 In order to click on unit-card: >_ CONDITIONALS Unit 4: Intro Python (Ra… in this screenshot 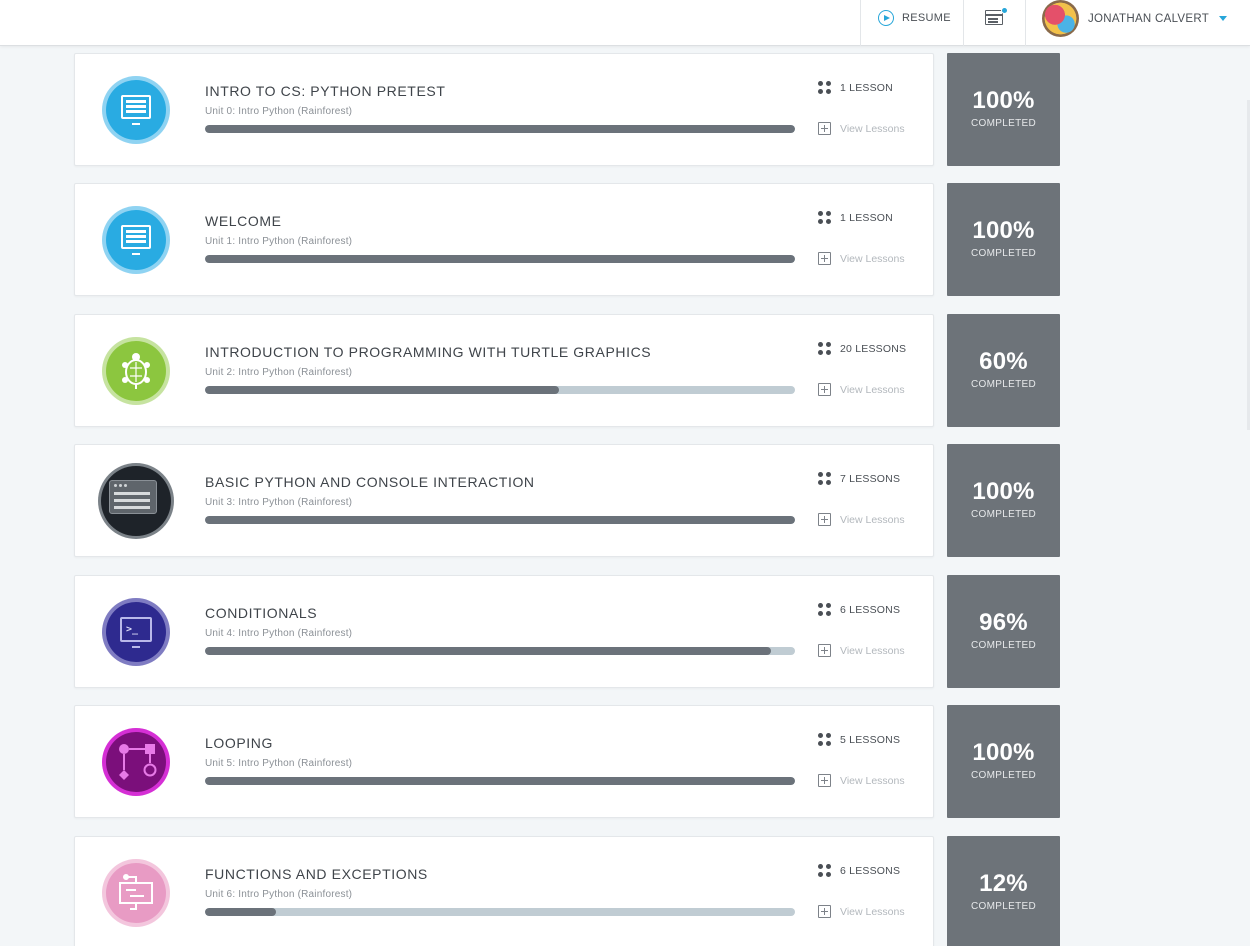, I will do `click(504, 631)`.